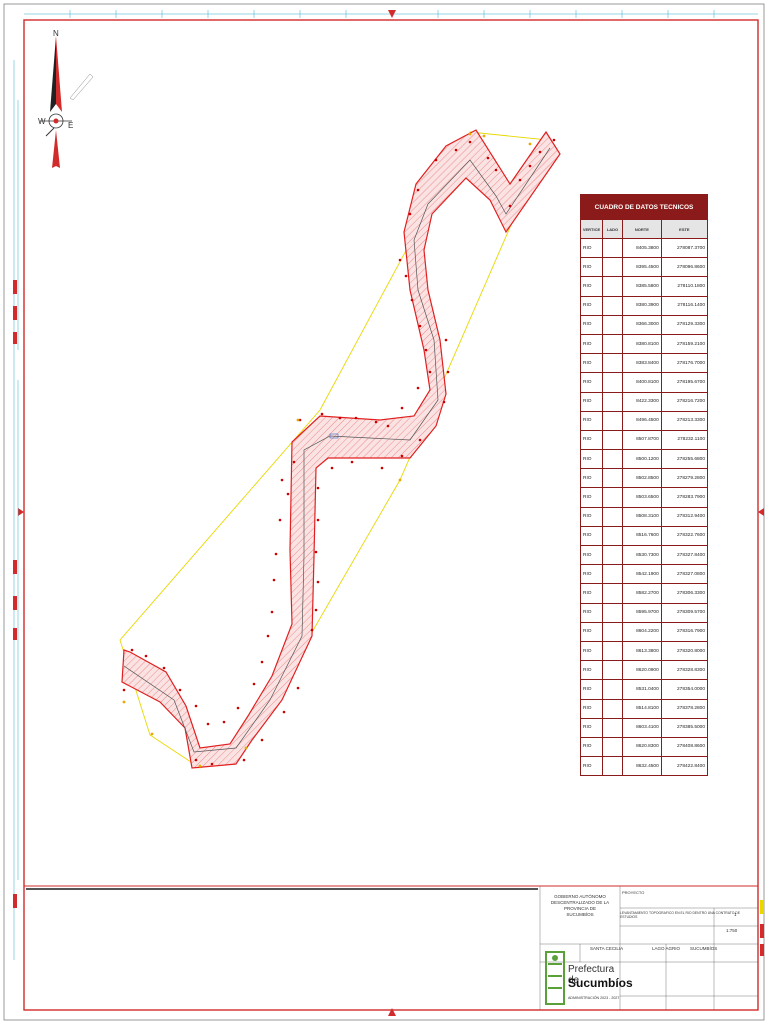  Describe the element at coordinates (642, 631) in the screenshot. I see `norte-cell: 8604.2200` at that location.